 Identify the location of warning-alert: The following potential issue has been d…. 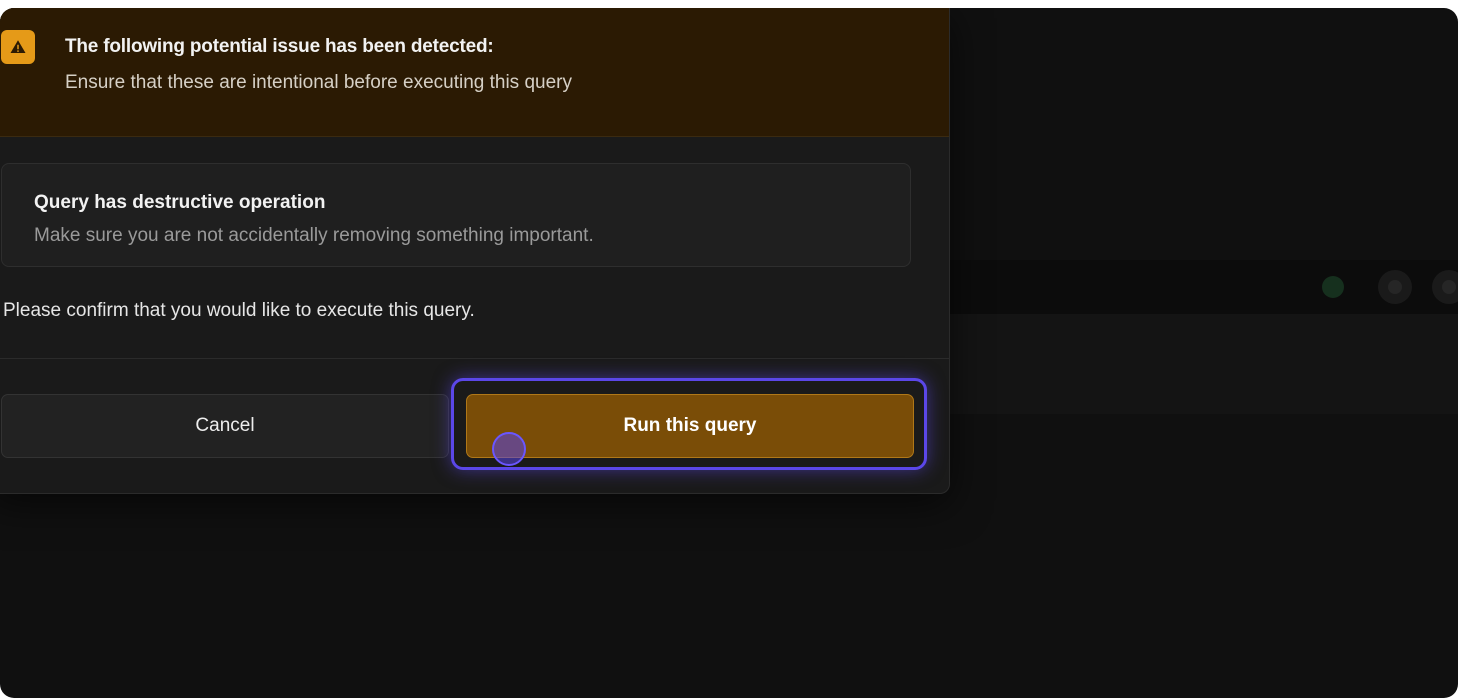
(474, 72).